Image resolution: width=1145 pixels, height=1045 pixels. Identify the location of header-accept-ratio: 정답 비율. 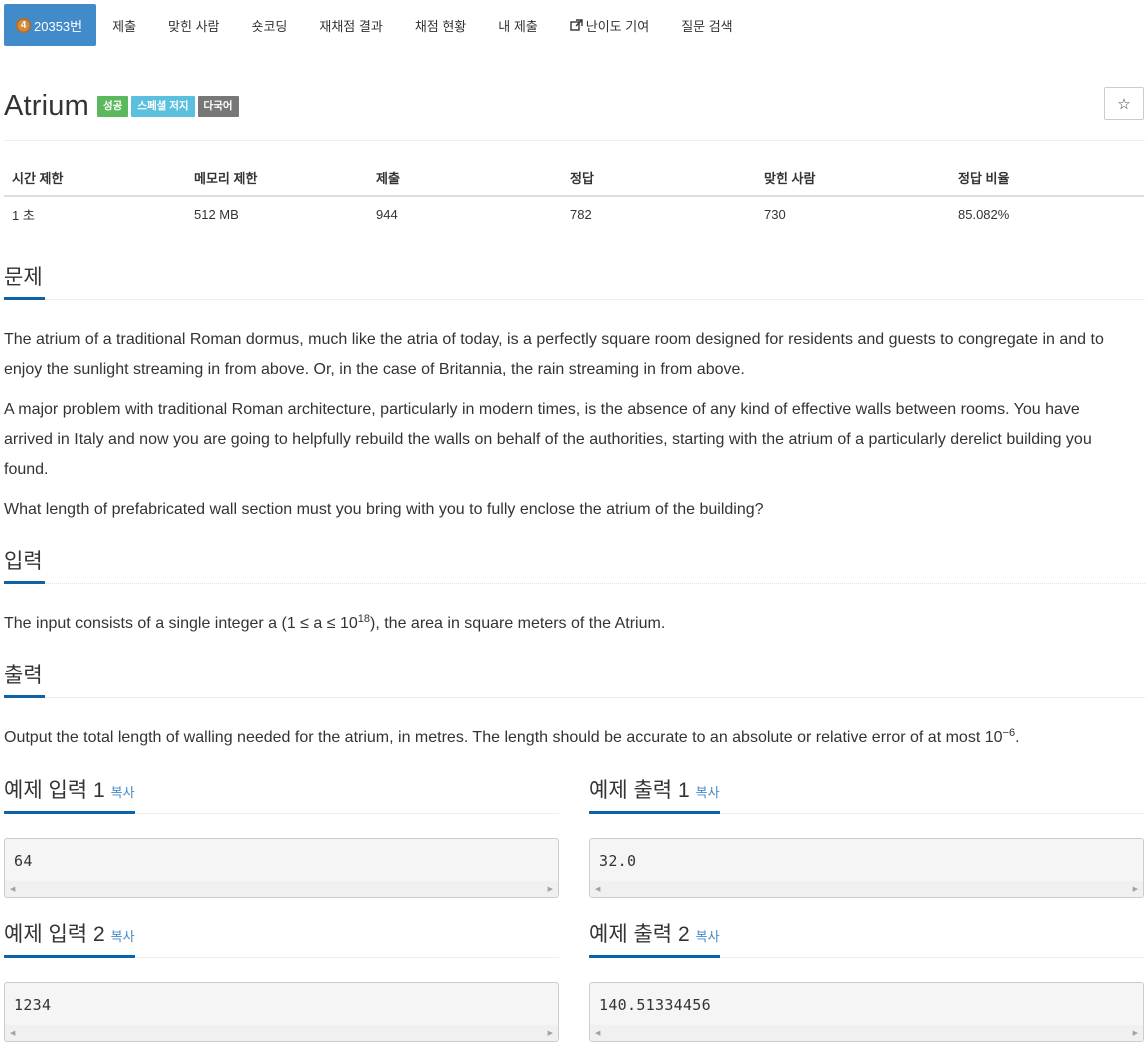
(1047, 178).